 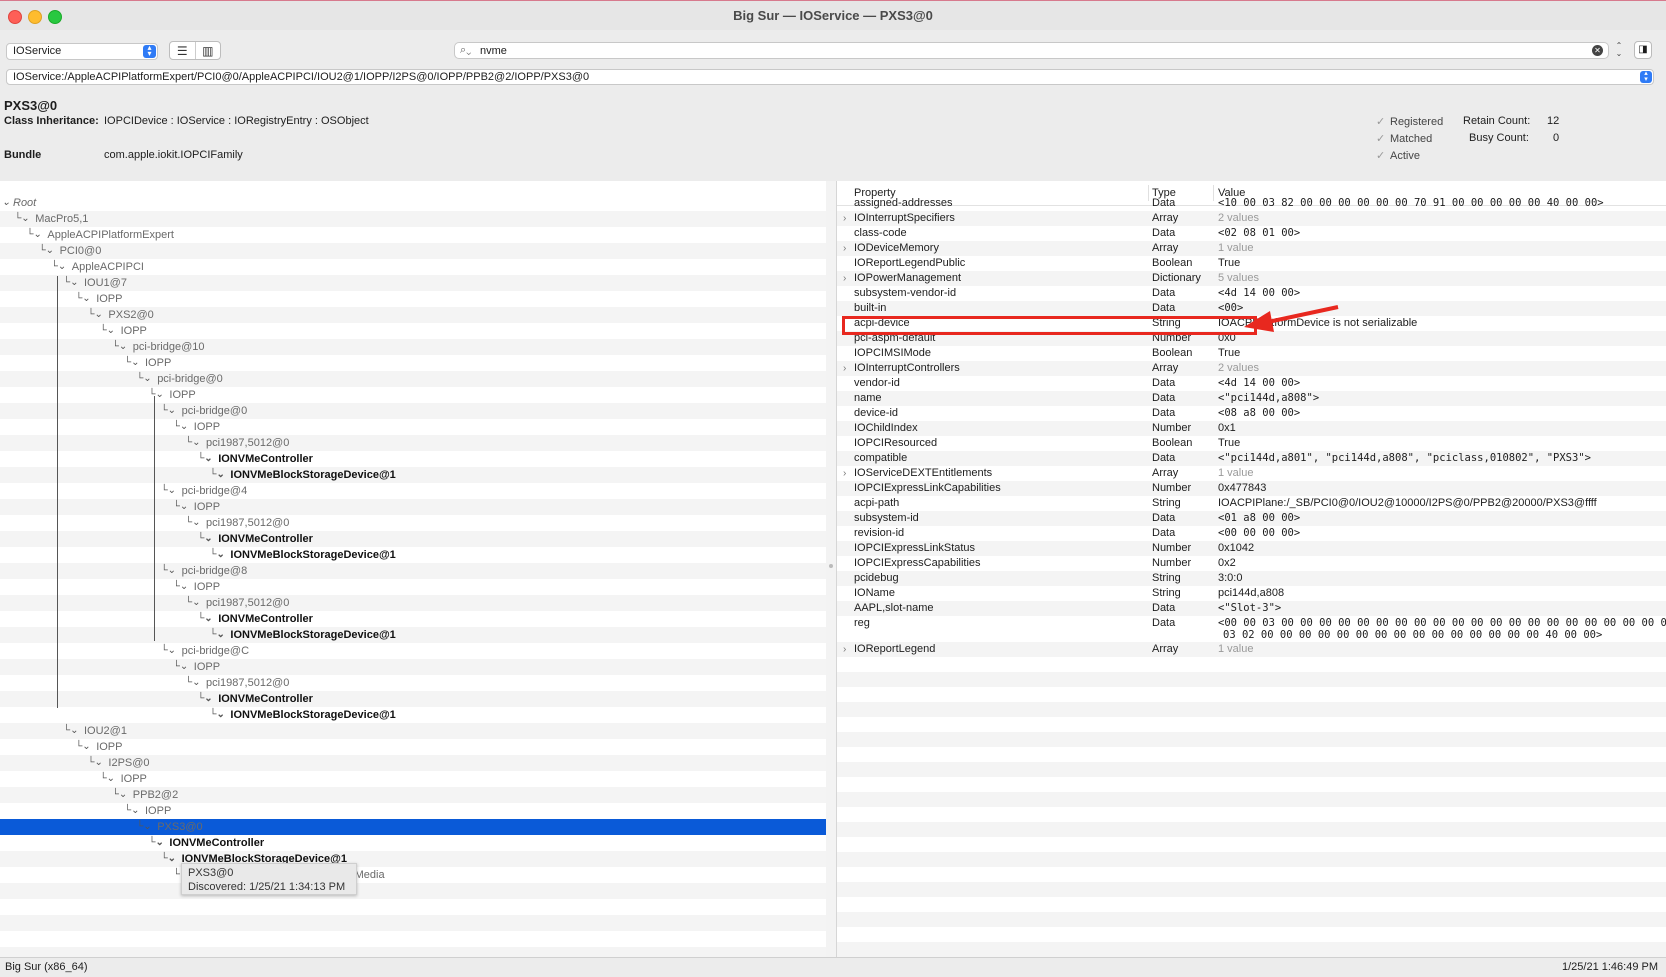 I want to click on plane-select: IOService ▴ ▾, so click(x=82, y=51).